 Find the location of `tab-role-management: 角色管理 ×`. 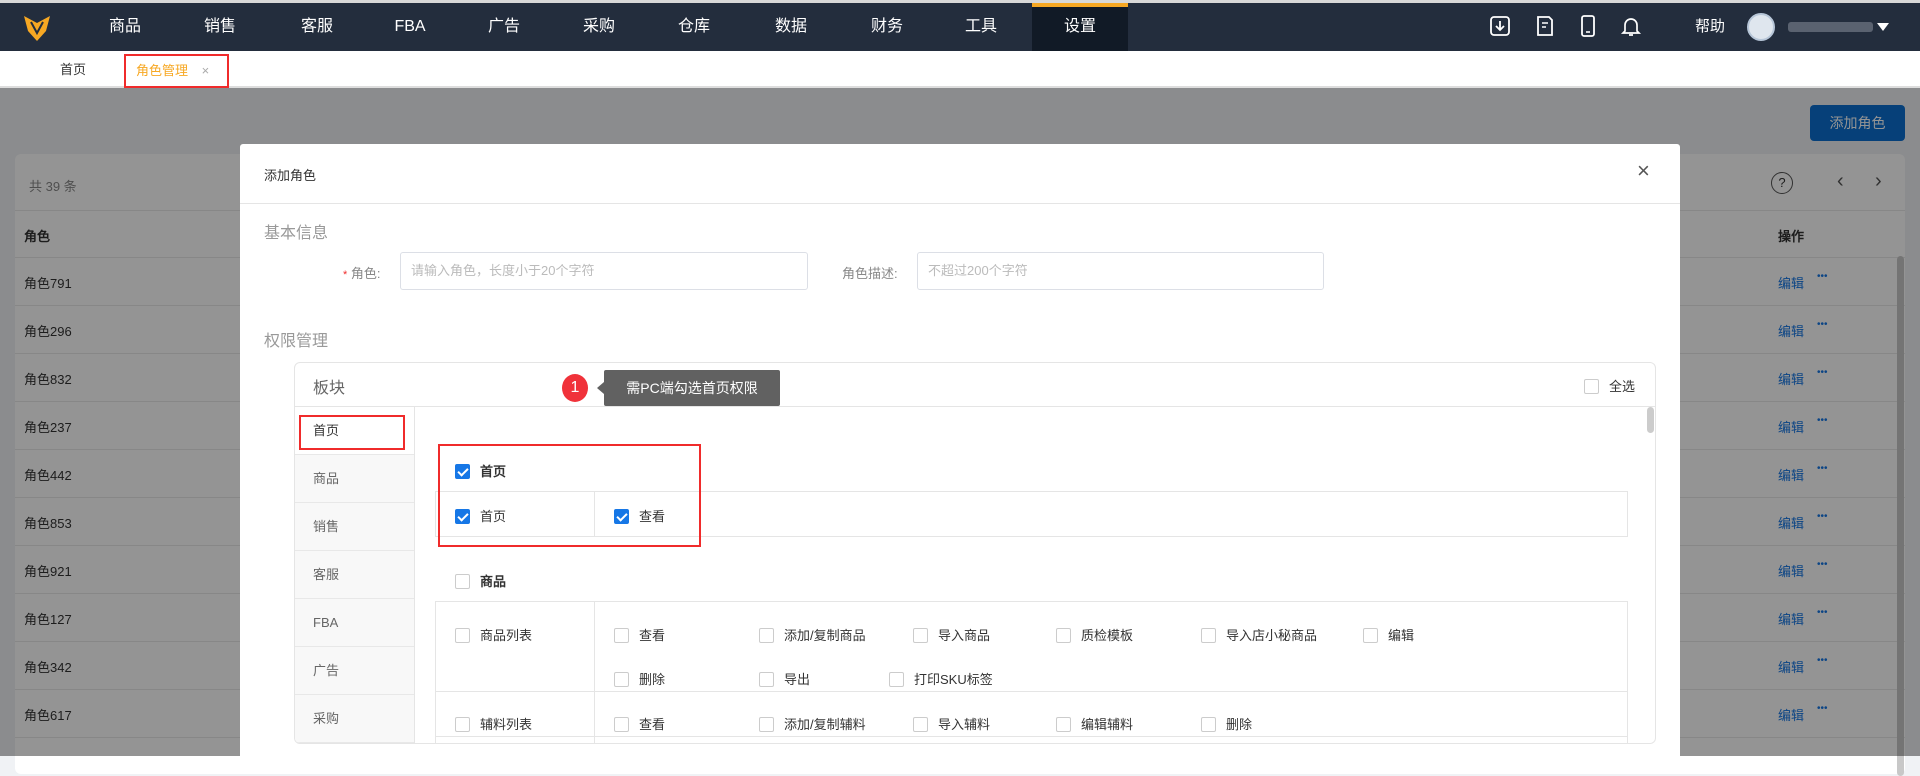

tab-role-management: 角色管理 × is located at coordinates (176, 71).